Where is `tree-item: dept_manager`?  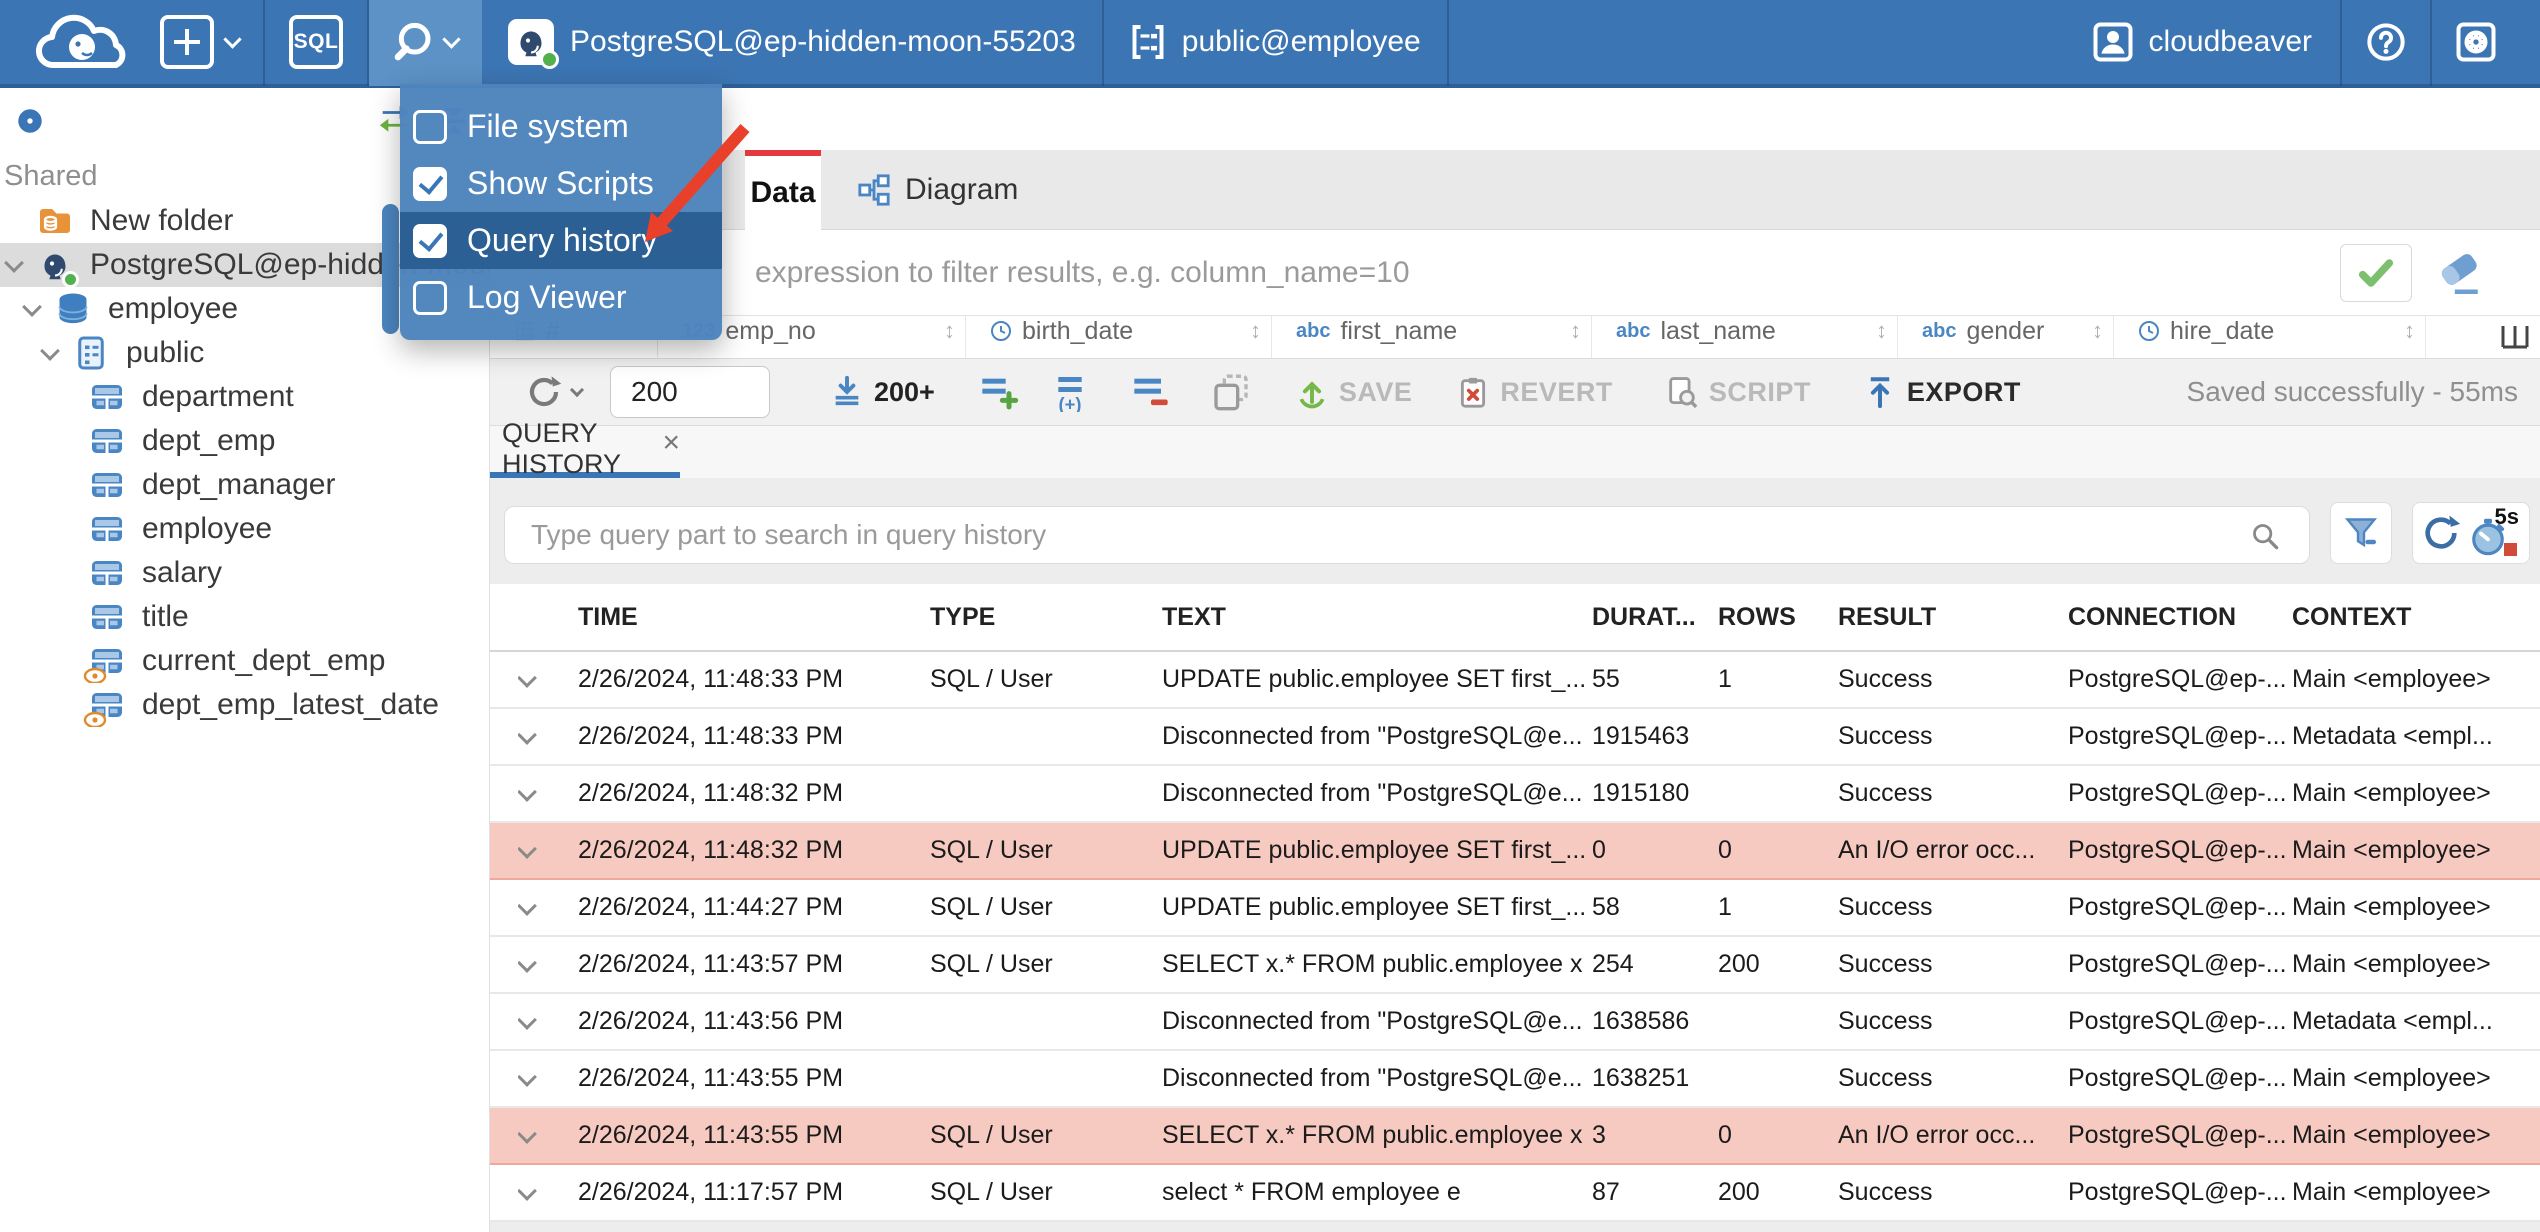
tree-item: dept_manager is located at coordinates (244, 485).